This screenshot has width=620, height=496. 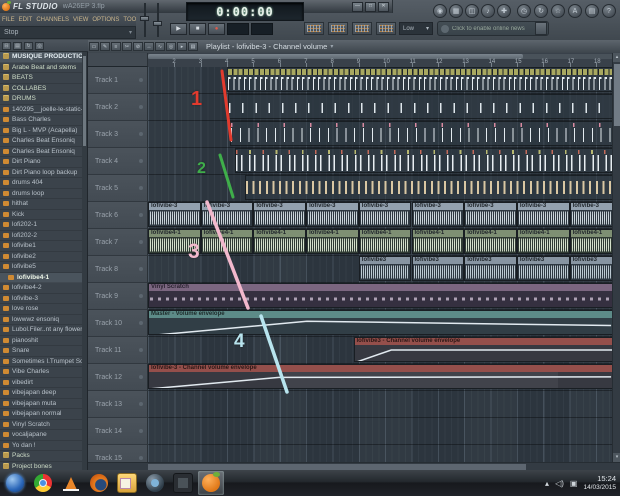 What do you see at coordinates (41, 383) in the screenshot?
I see `browser-item: vibedirt` at bounding box center [41, 383].